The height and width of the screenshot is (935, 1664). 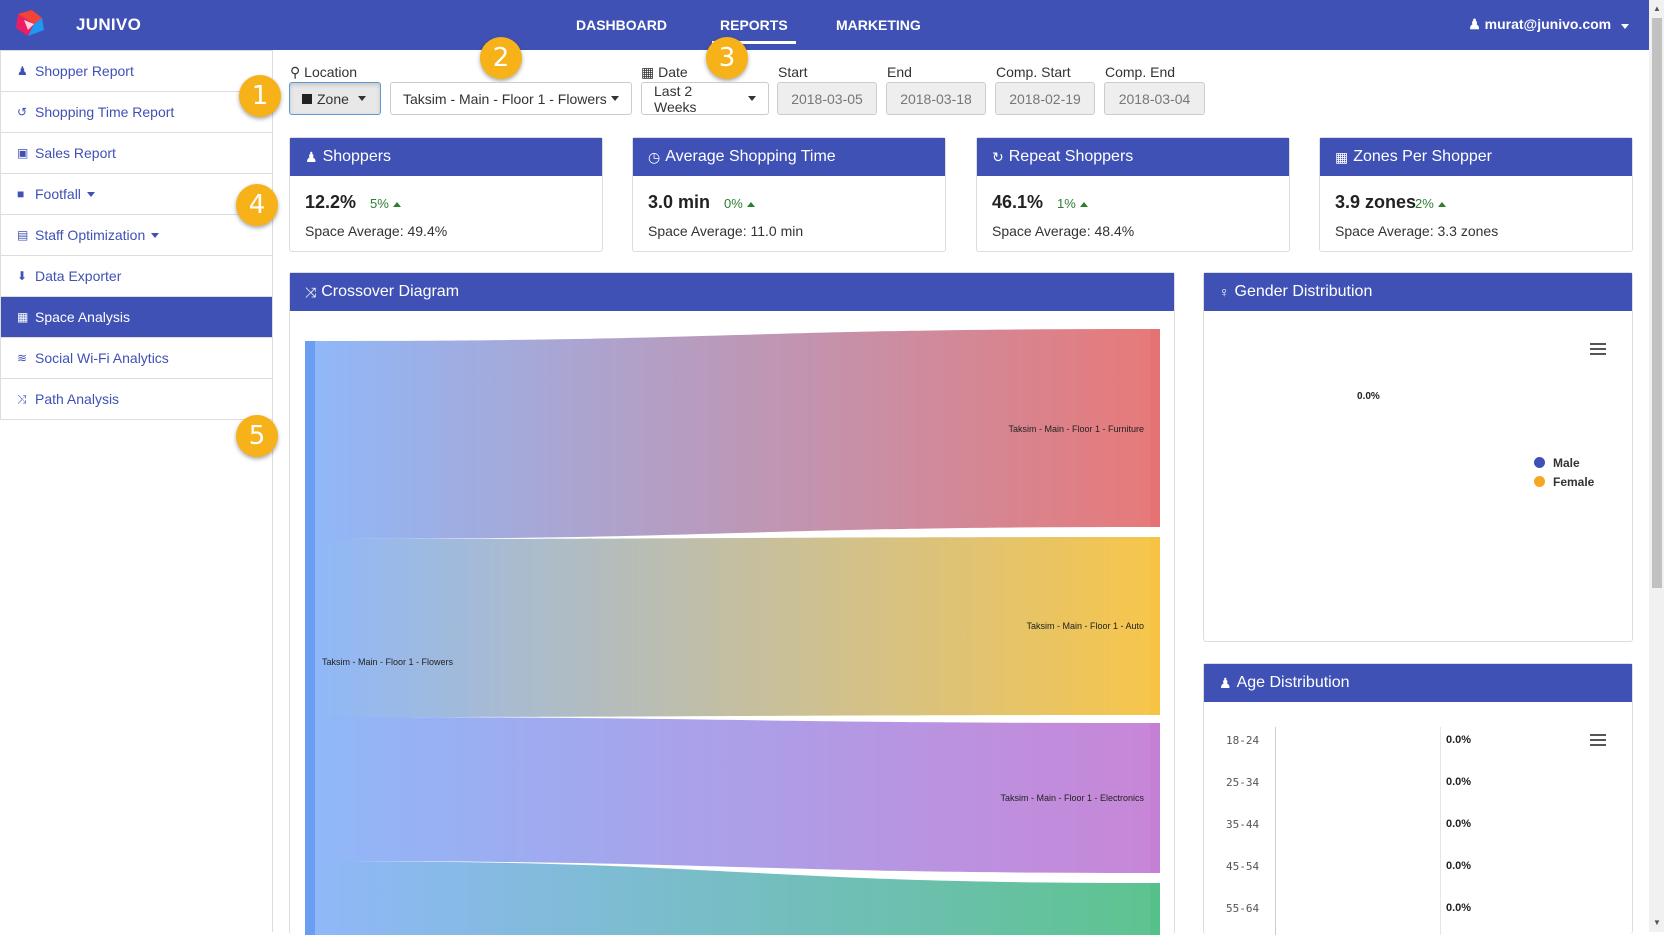 What do you see at coordinates (136, 152) in the screenshot?
I see `sidebar-item-sales-report: ▣ Sales Report` at bounding box center [136, 152].